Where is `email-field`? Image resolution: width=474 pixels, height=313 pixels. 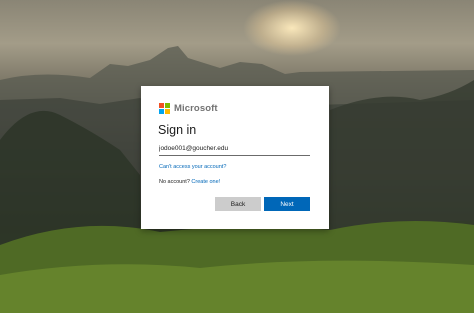 email-field is located at coordinates (234, 149).